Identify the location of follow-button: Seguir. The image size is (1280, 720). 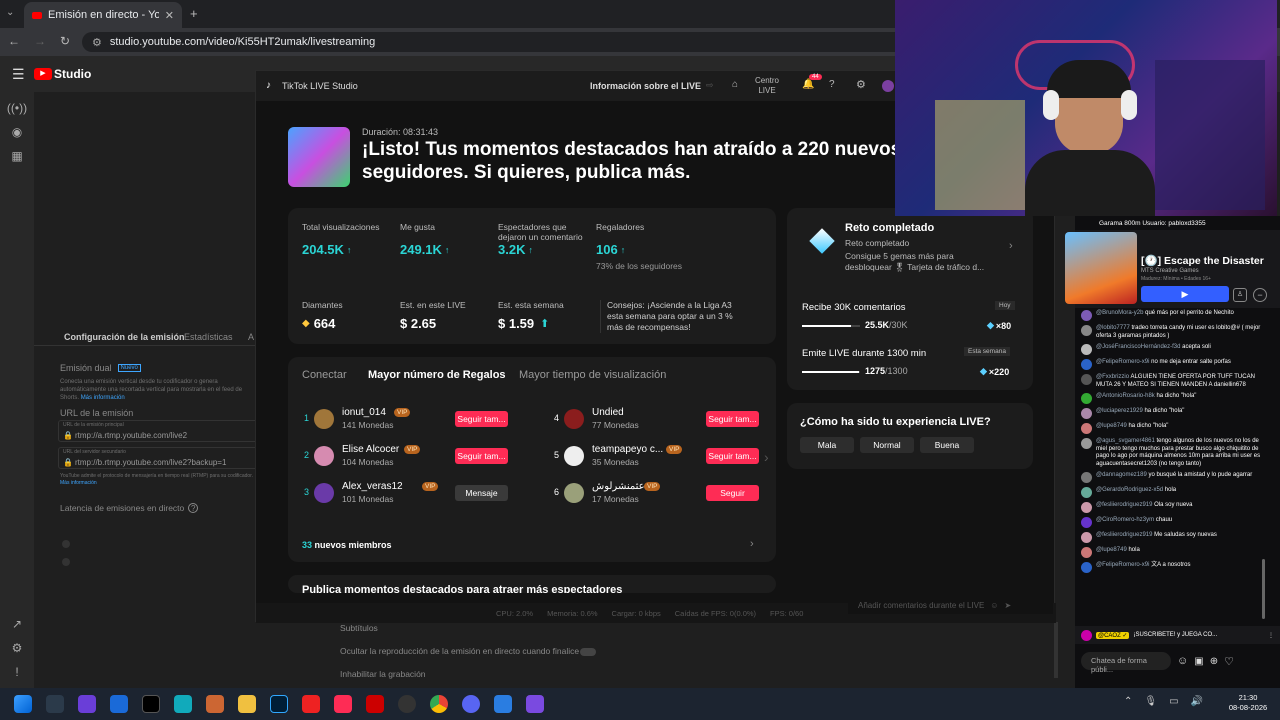
(732, 493).